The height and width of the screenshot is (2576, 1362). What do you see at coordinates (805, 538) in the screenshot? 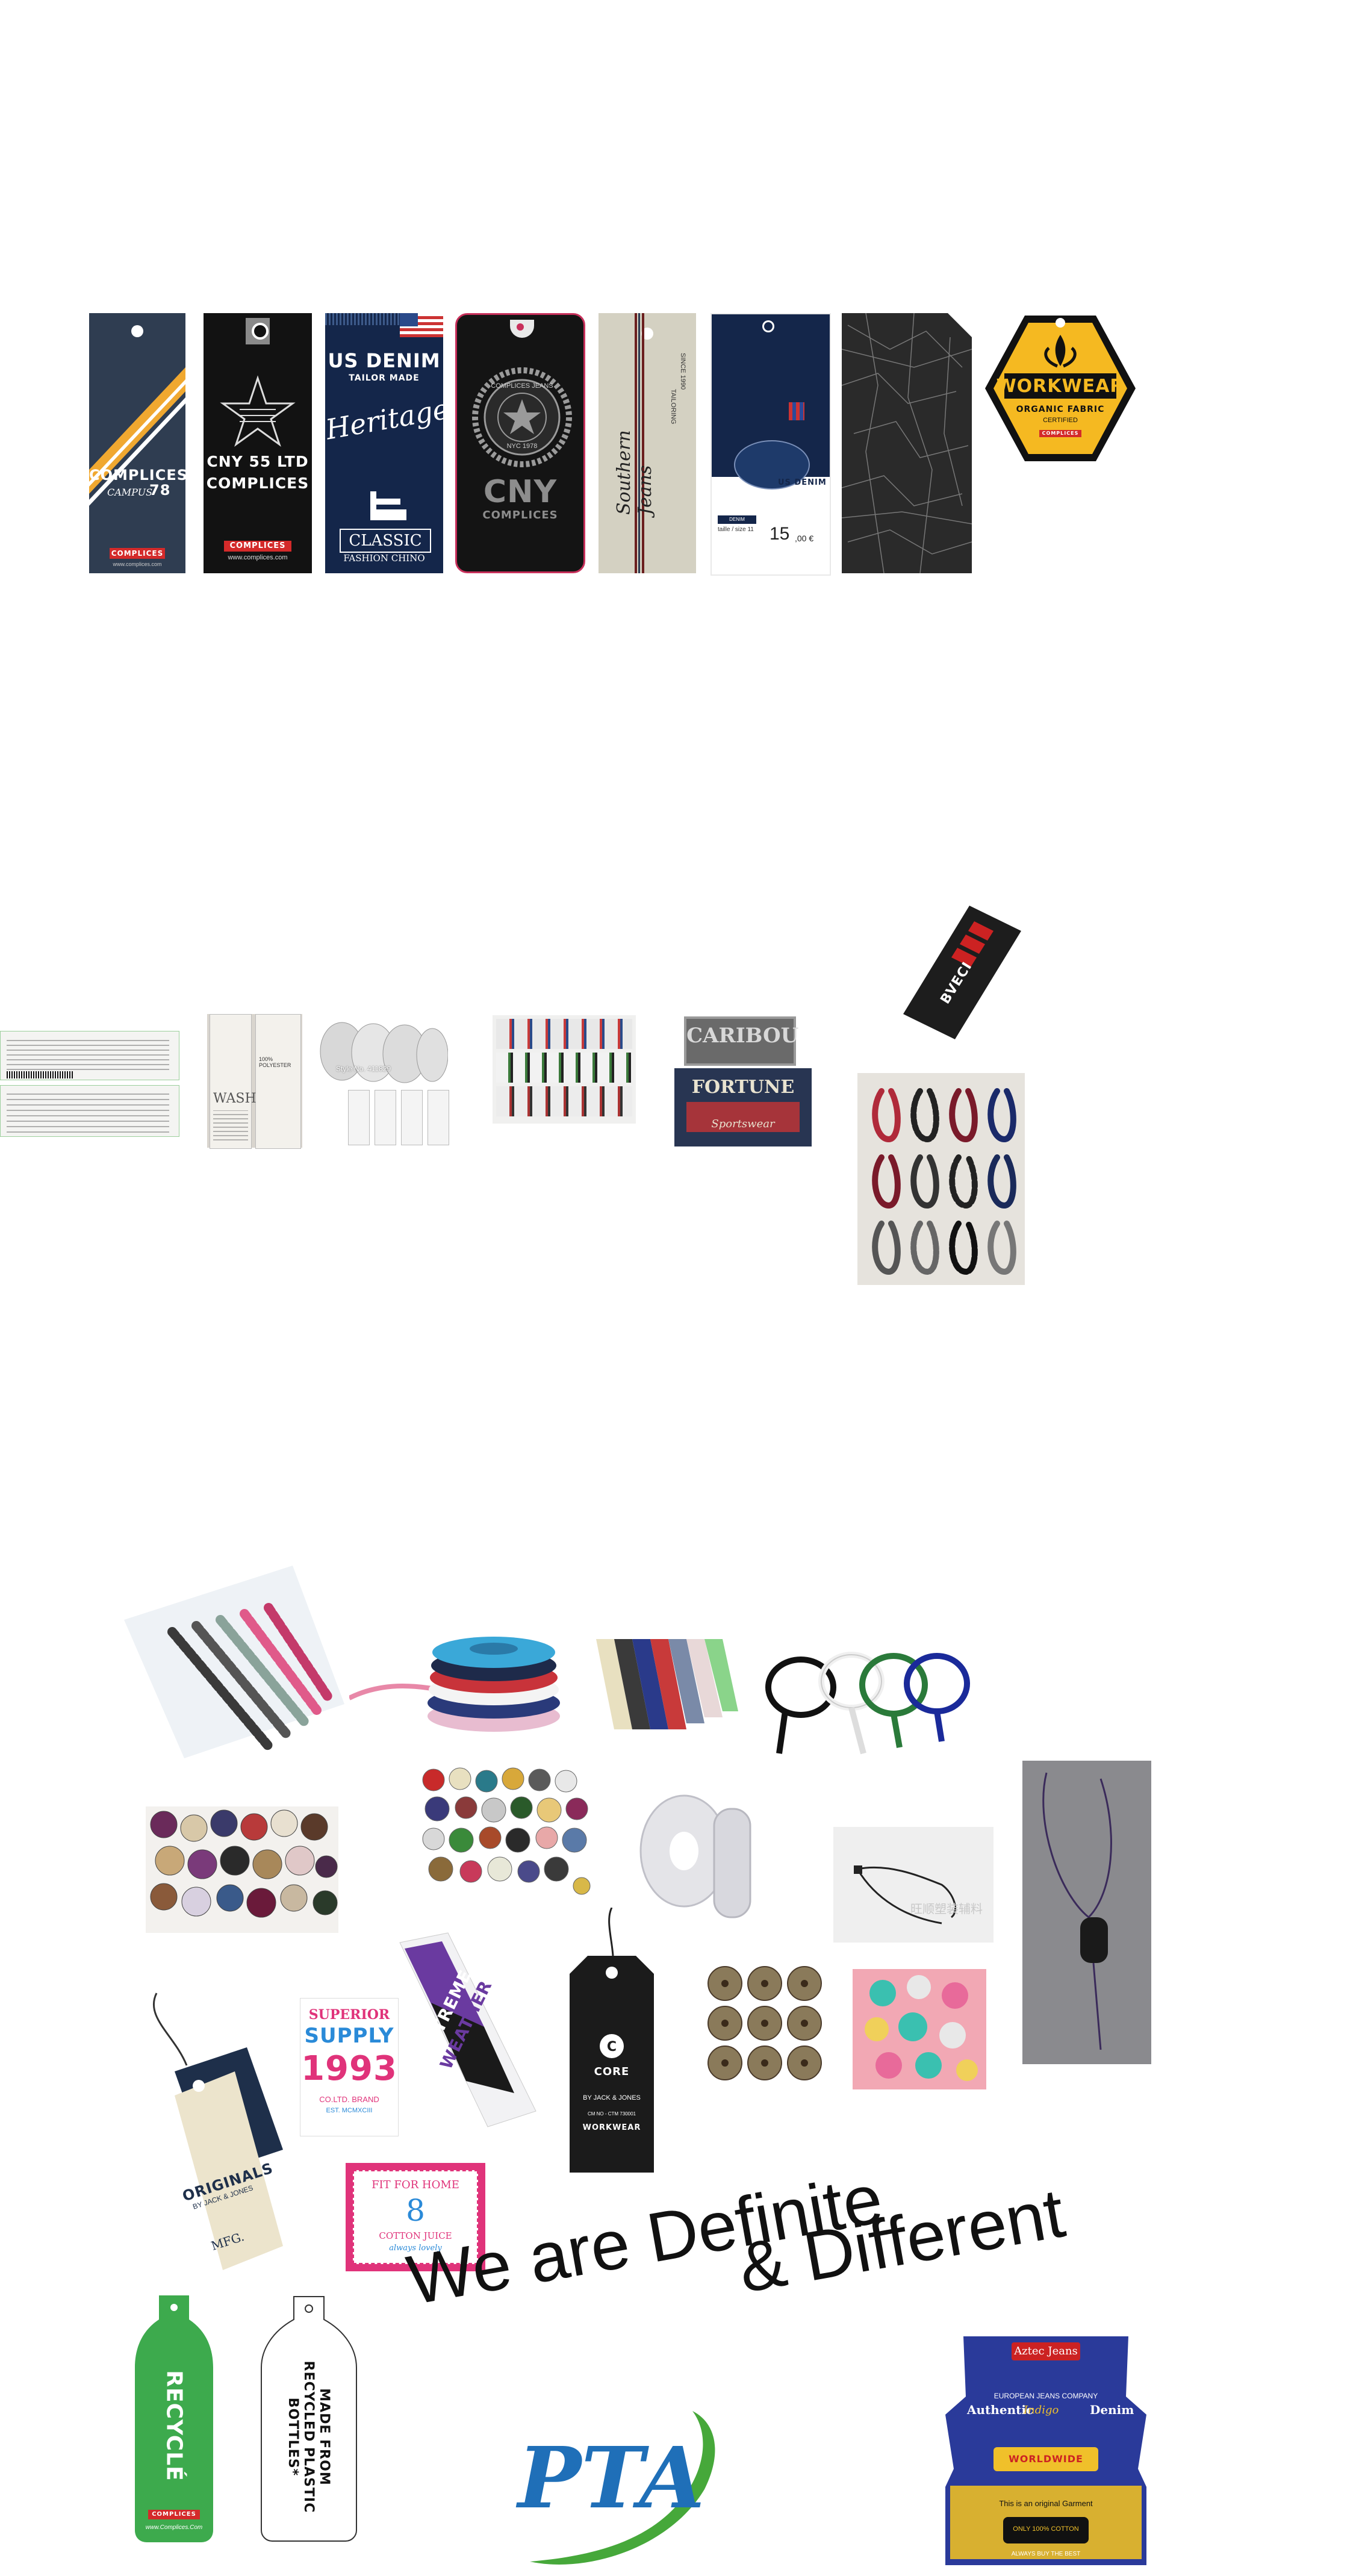
I see `price-cents: ,00 €` at bounding box center [805, 538].